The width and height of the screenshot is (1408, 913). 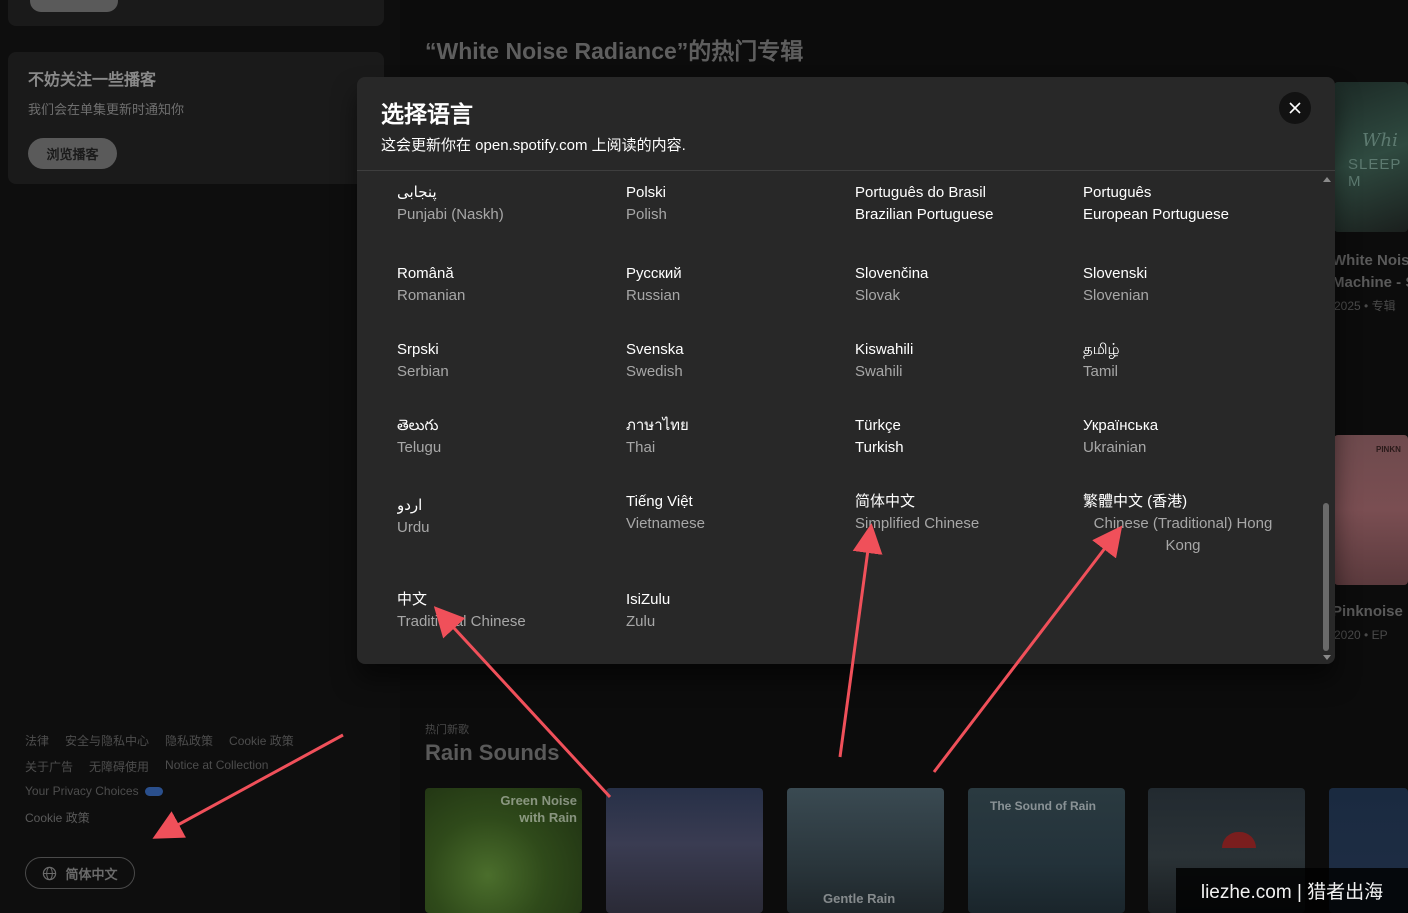 I want to click on dialog-subtitle: 这会更新你在 open.spotify.com 上阅读的内容., so click(x=533, y=145).